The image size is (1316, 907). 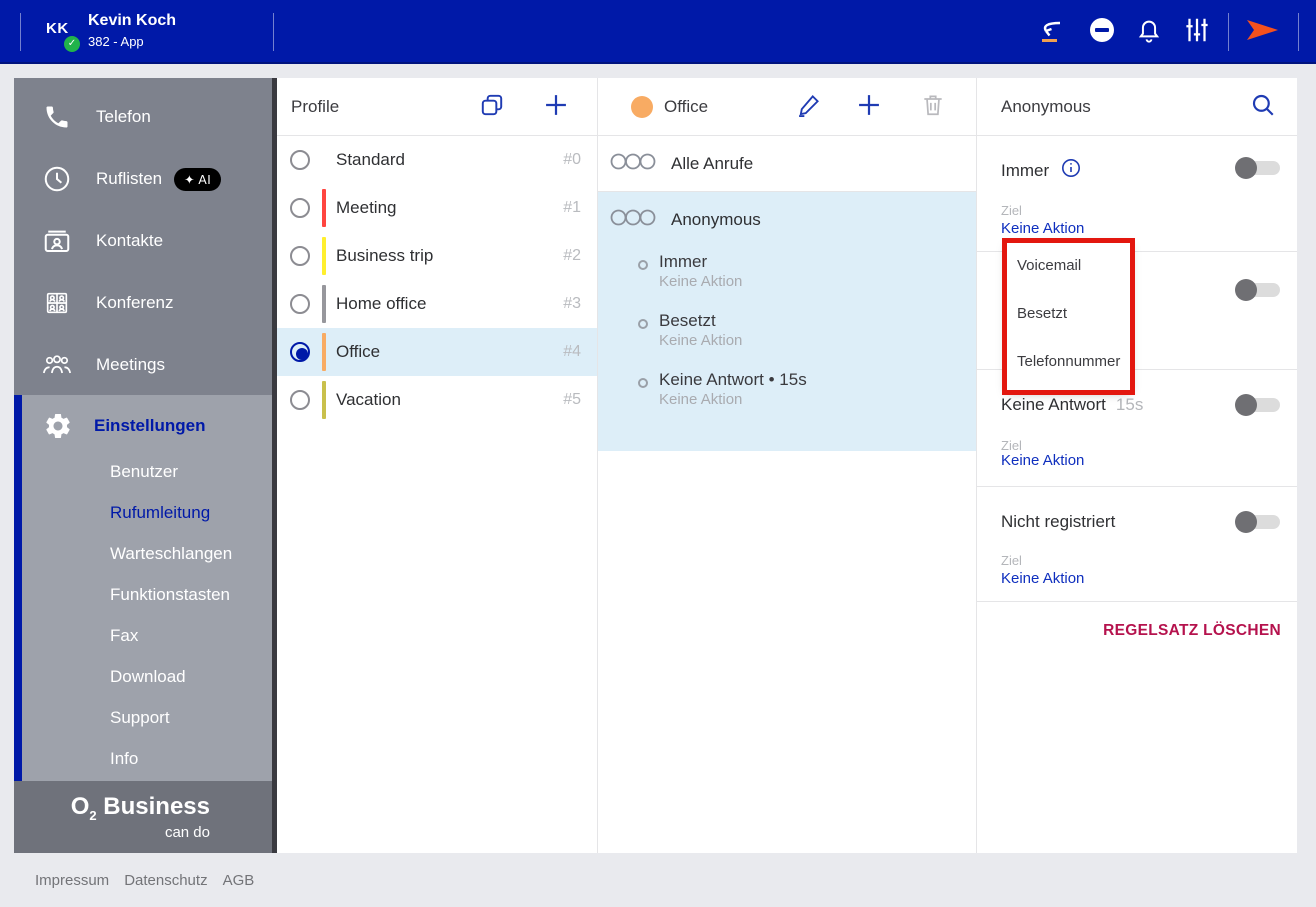 I want to click on profile-name: Vacation, so click(x=368, y=399).